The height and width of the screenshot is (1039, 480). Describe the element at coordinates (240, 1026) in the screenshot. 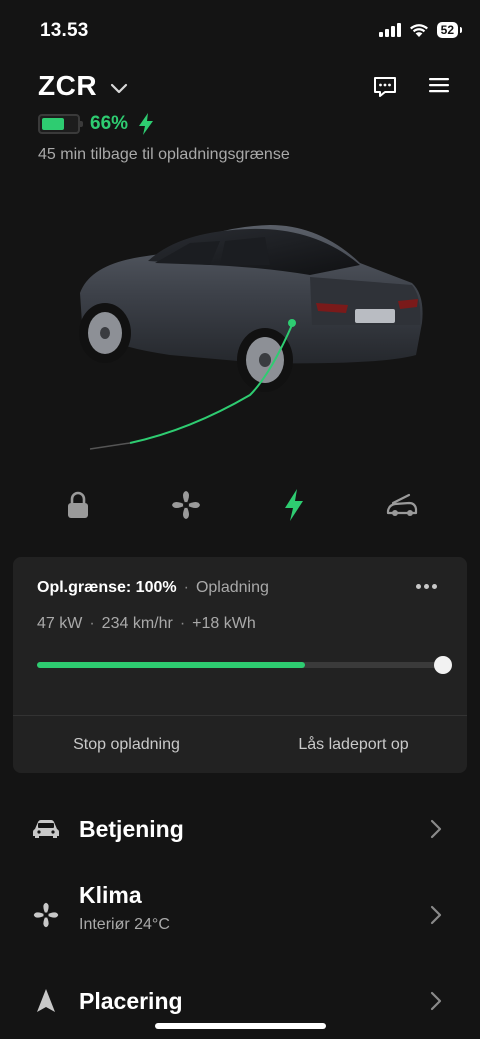

I see `home-indicator` at that location.